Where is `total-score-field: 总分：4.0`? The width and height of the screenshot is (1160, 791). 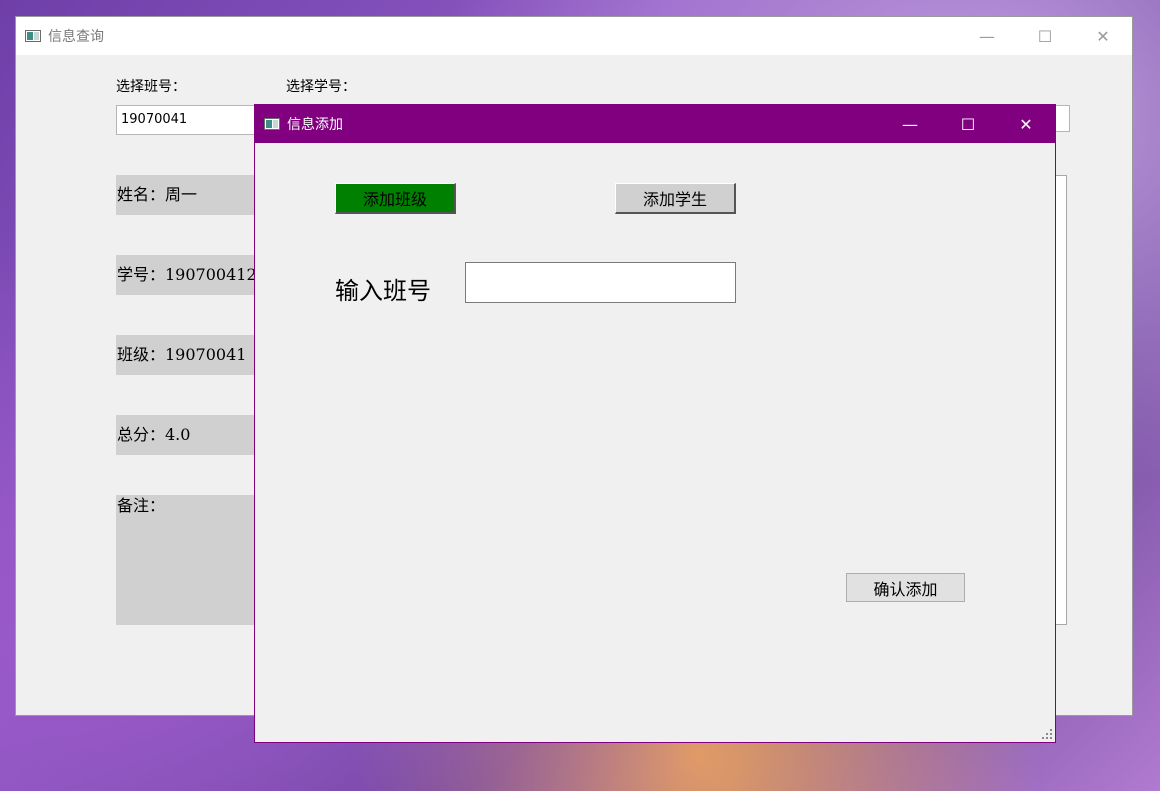 total-score-field: 总分：4.0 is located at coordinates (196, 435).